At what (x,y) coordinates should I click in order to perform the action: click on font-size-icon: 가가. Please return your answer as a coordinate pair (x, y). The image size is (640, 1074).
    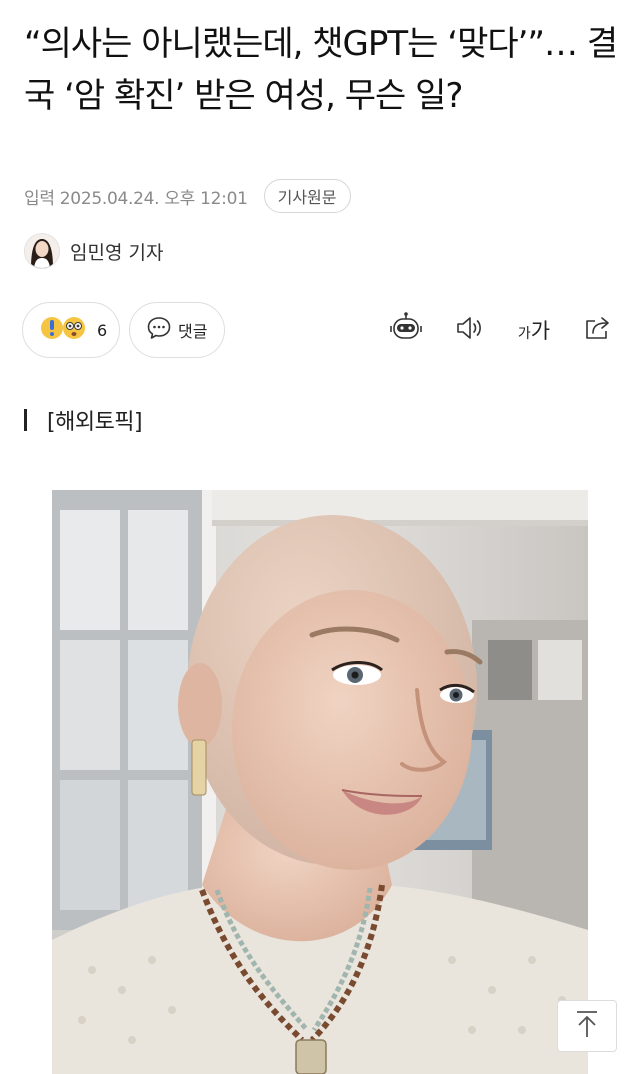
    Looking at the image, I should click on (534, 330).